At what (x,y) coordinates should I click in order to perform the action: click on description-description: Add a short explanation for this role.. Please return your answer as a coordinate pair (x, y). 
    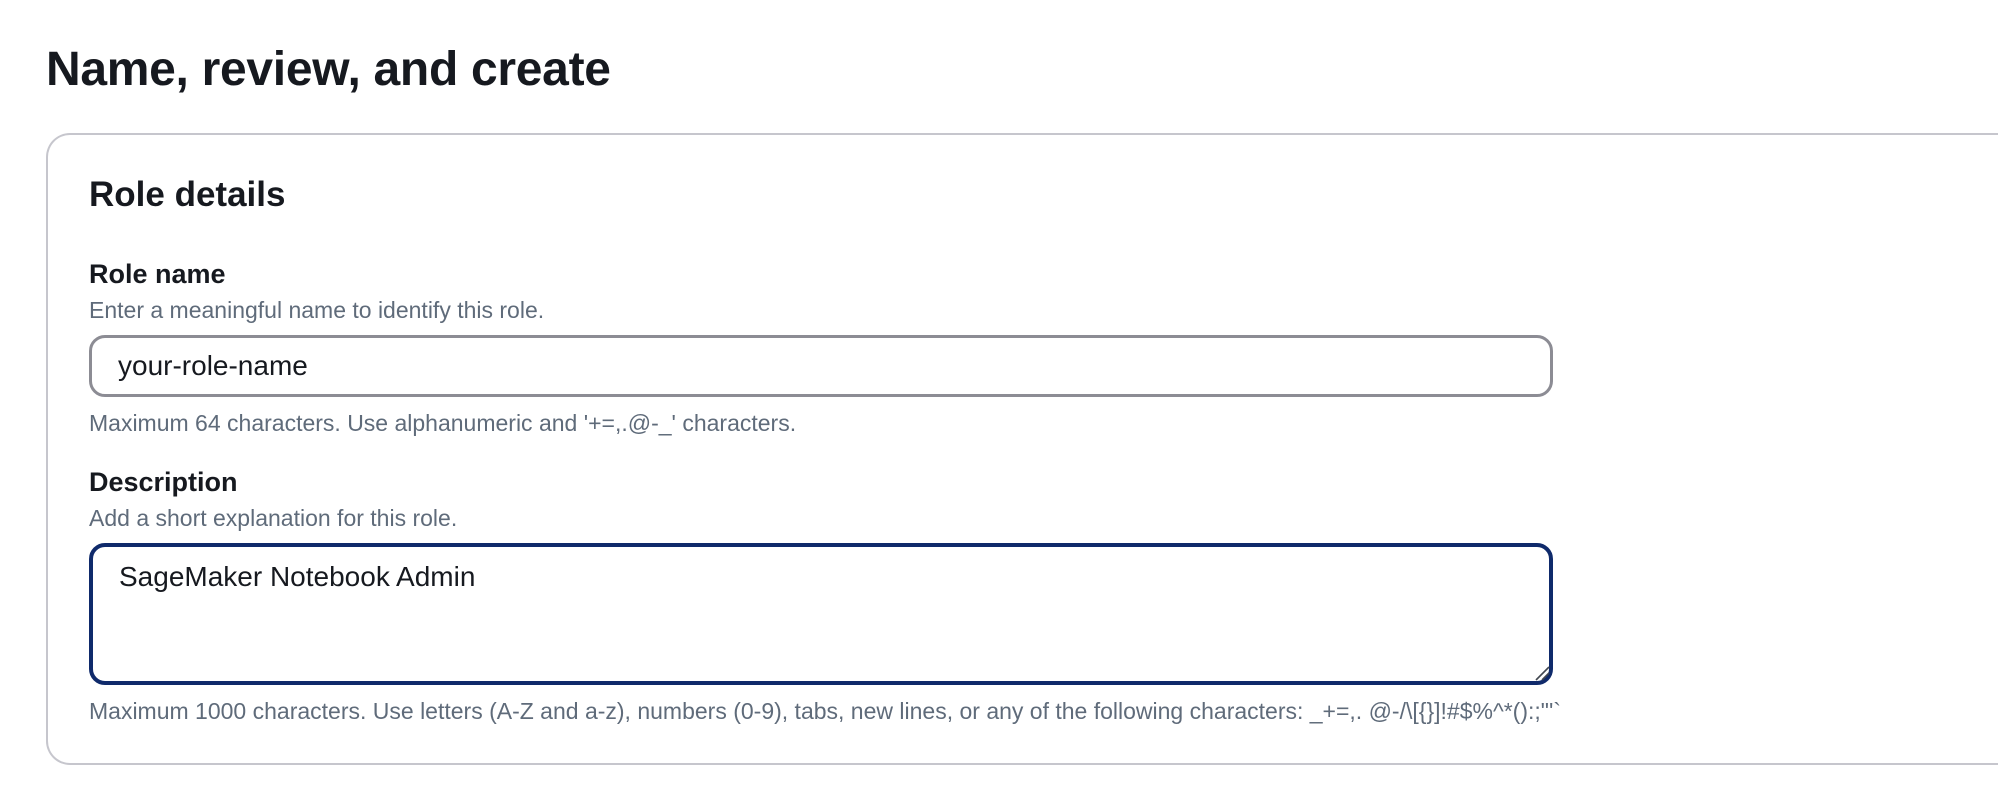
    Looking at the image, I should click on (273, 518).